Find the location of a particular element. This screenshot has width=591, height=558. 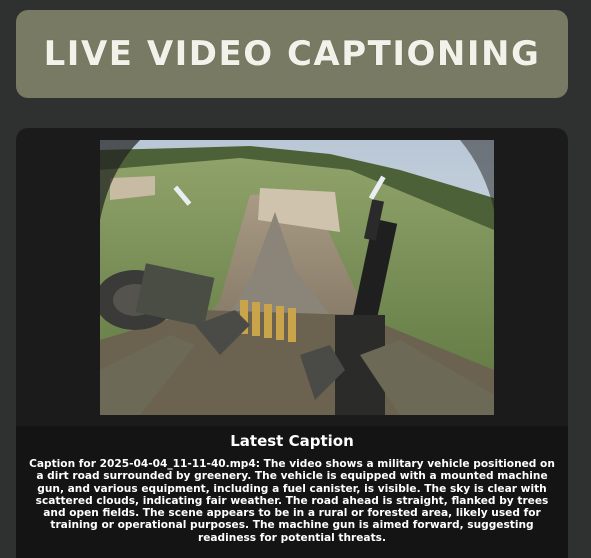

app-header: LIVE VIDEO CAPTIONING is located at coordinates (292, 54).